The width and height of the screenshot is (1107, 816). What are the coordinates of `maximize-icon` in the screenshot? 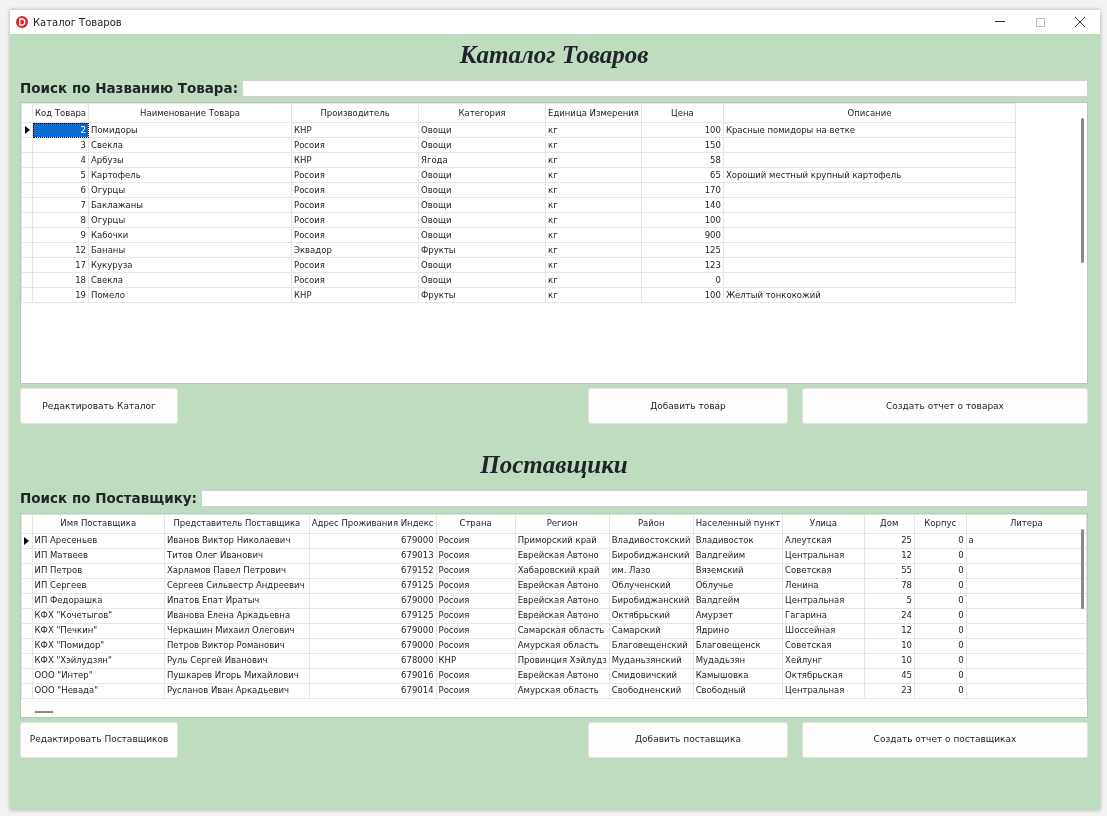 It's located at (1040, 22).